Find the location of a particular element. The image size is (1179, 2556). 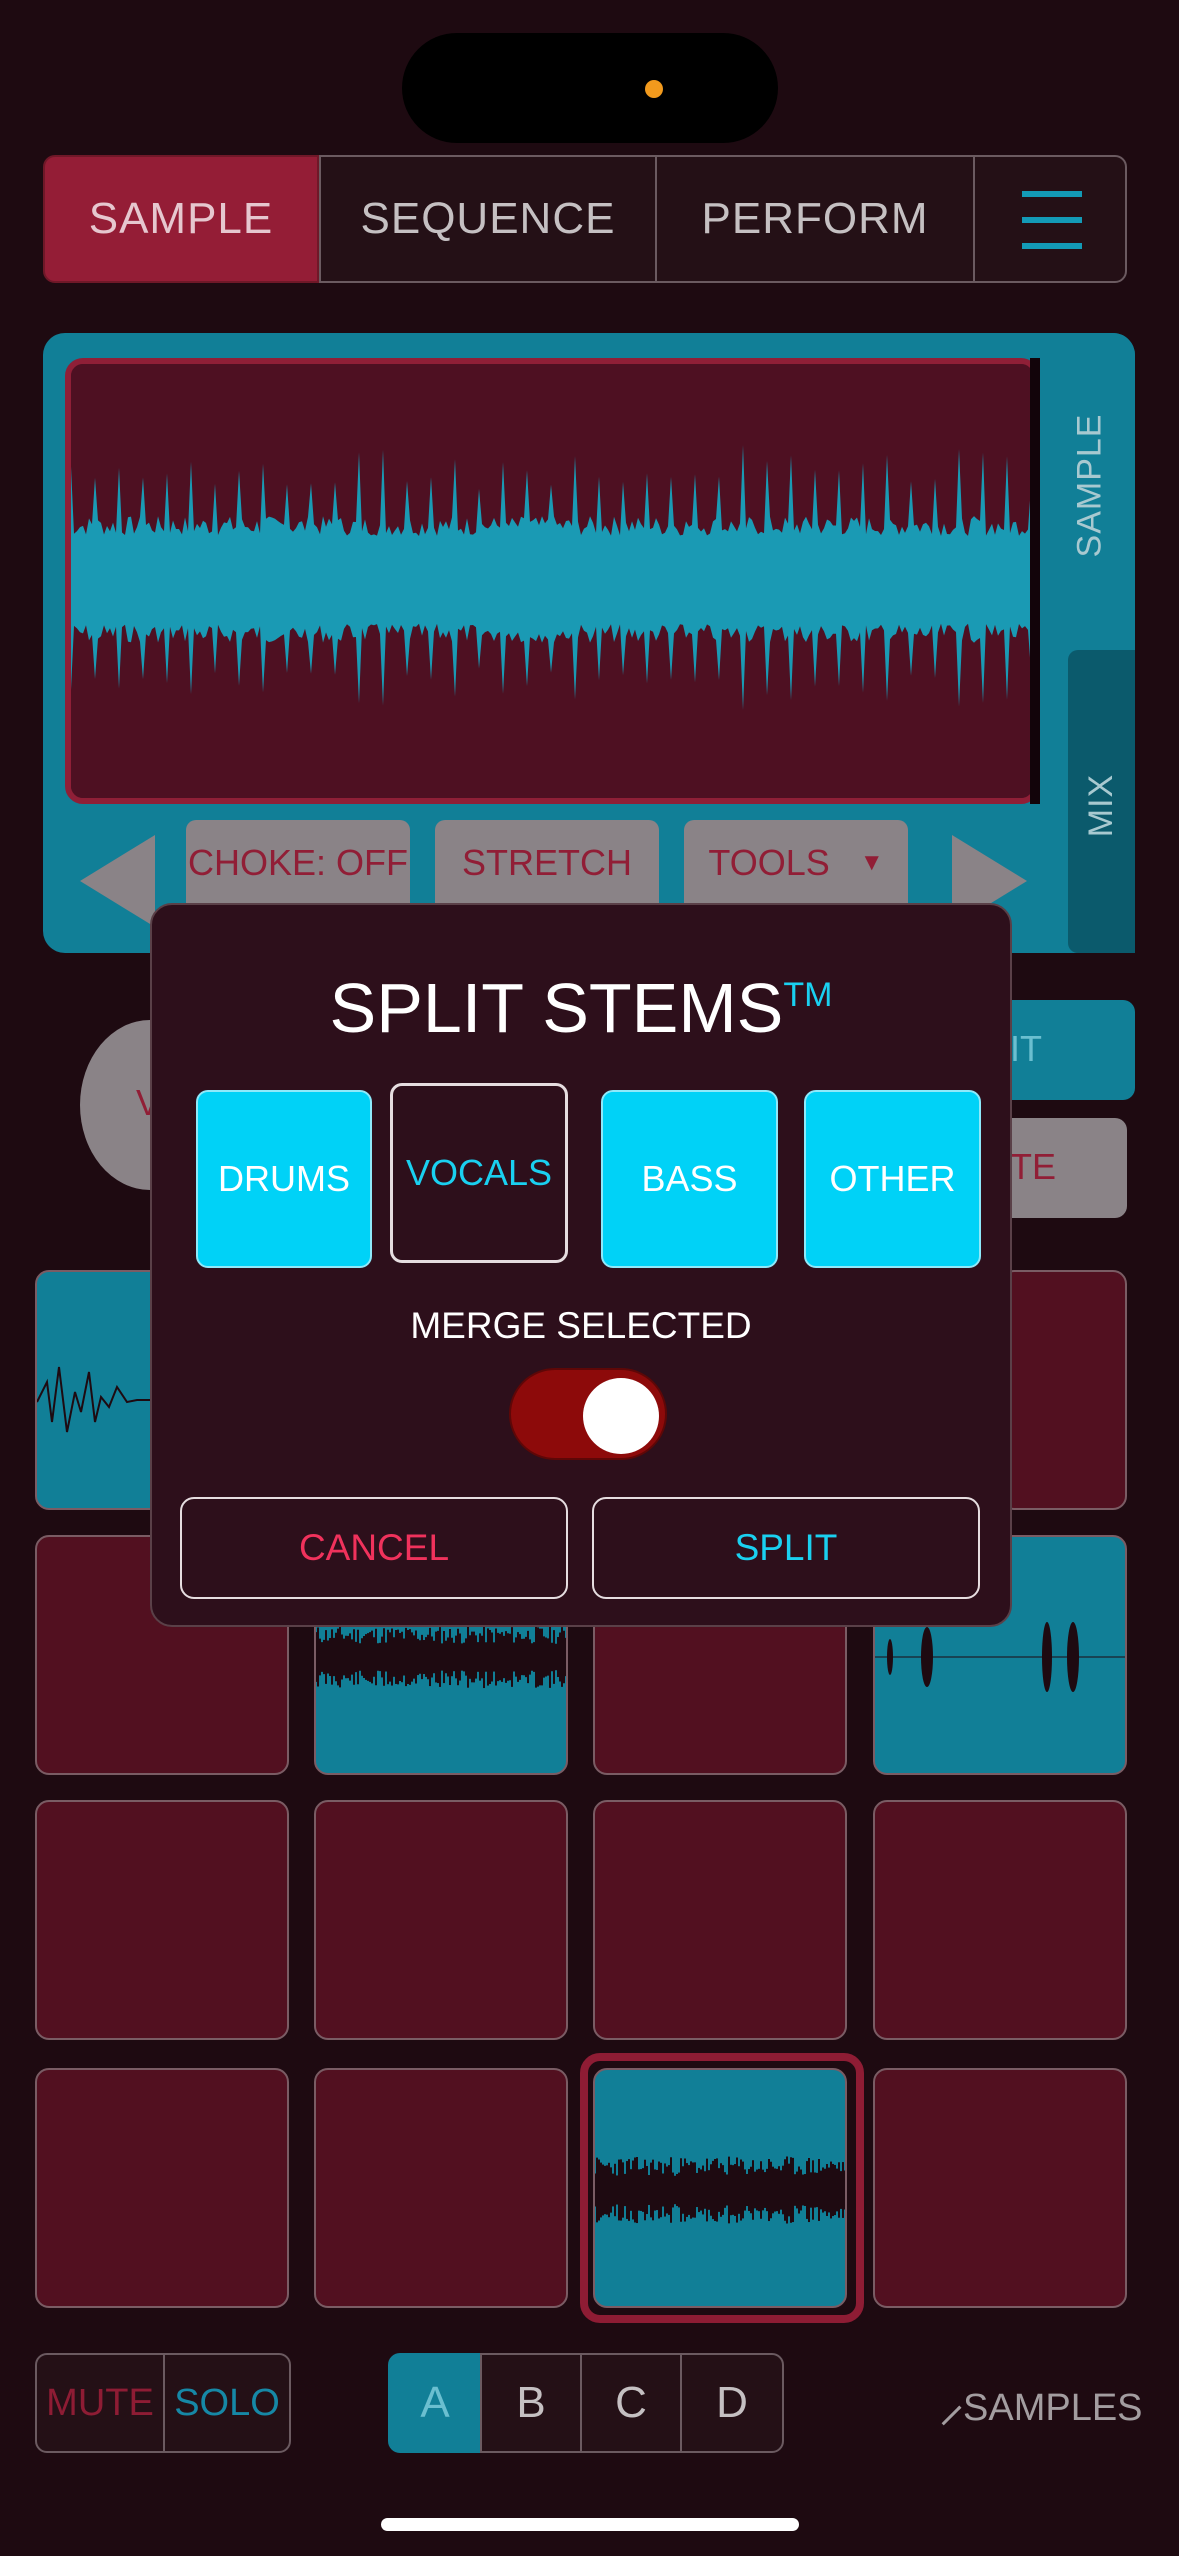

choke-button: CHOKE: OFF is located at coordinates (298, 863).